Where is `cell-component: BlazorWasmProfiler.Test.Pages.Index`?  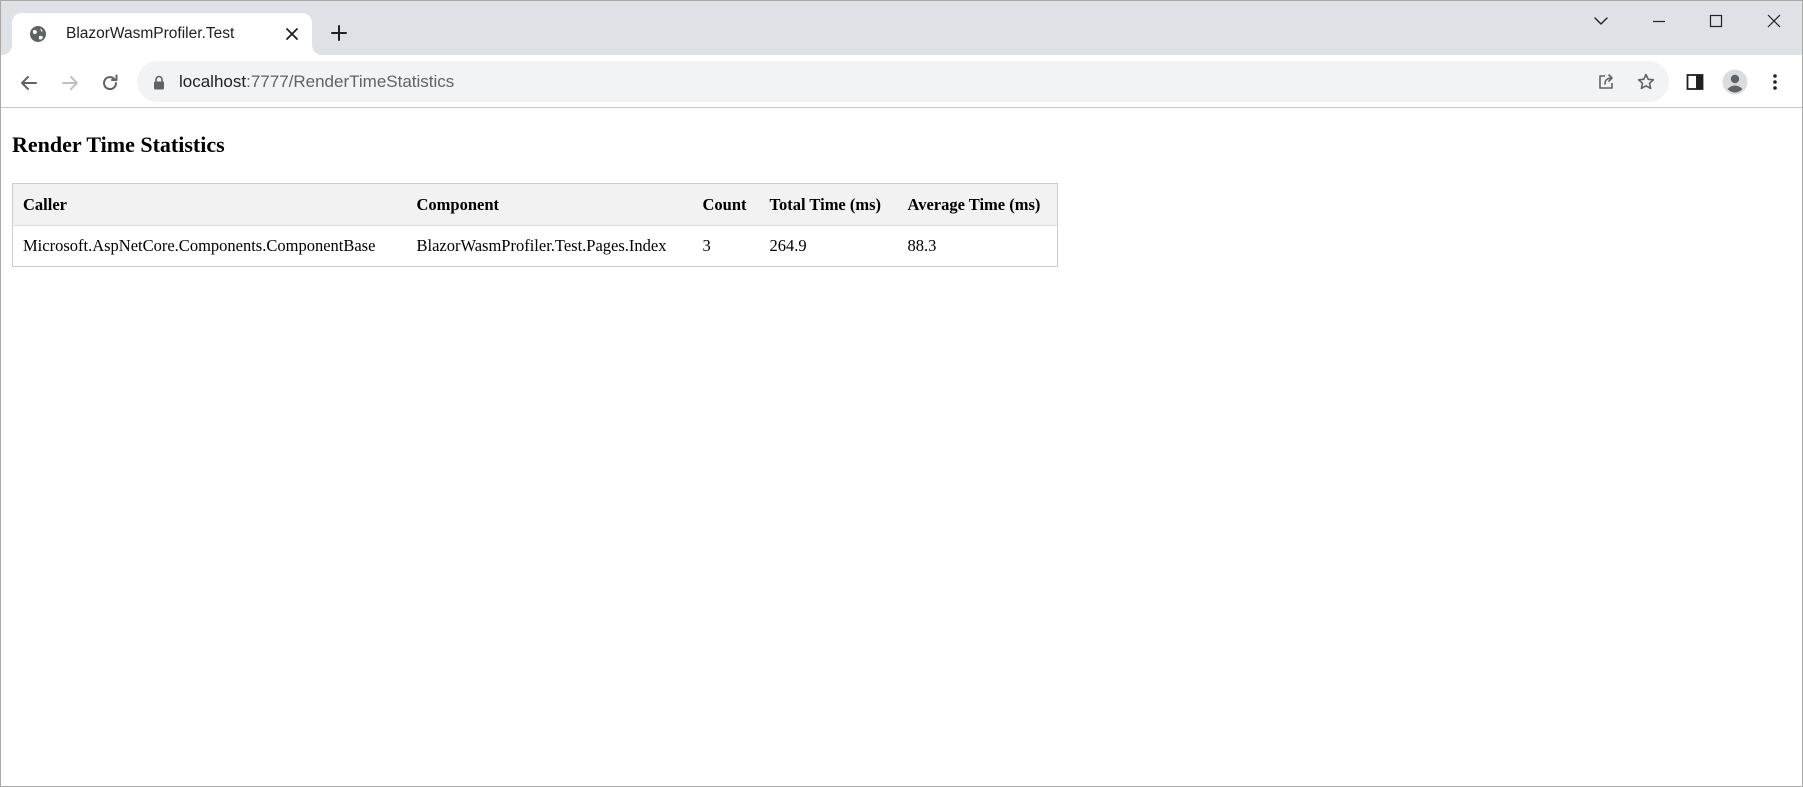 cell-component: BlazorWasmProfiler.Test.Pages.Index is located at coordinates (549, 246).